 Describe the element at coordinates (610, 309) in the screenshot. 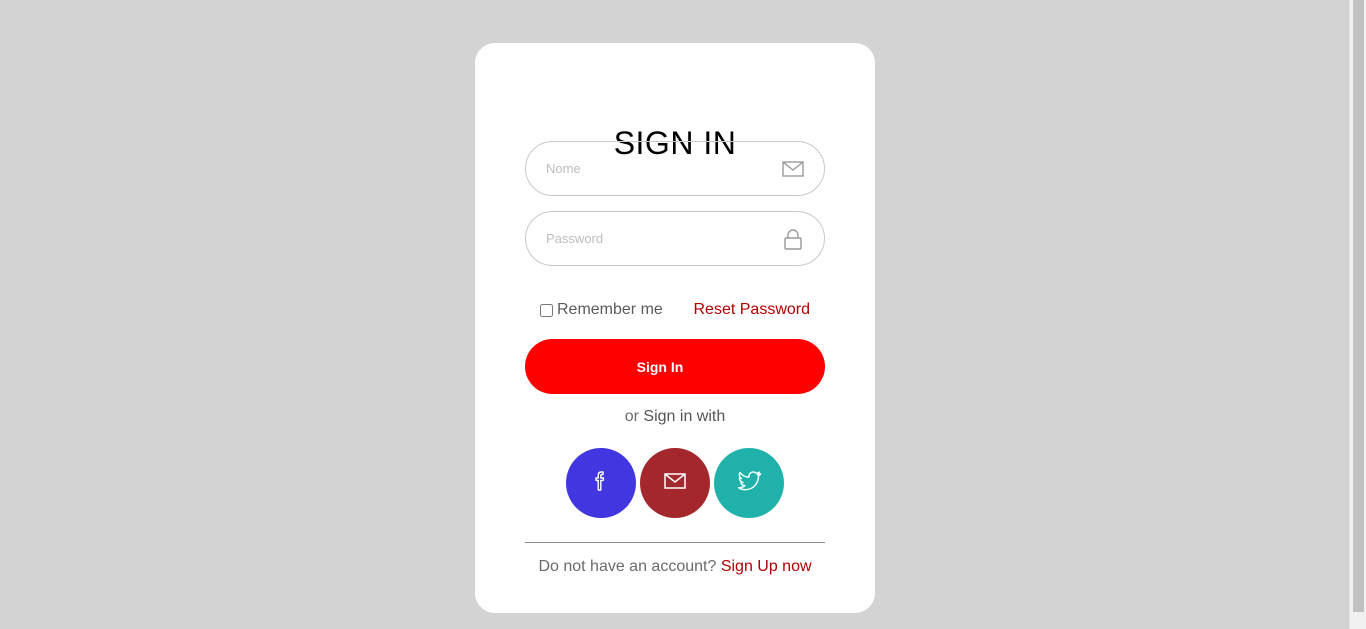

I see `remember-label: Remember me` at that location.